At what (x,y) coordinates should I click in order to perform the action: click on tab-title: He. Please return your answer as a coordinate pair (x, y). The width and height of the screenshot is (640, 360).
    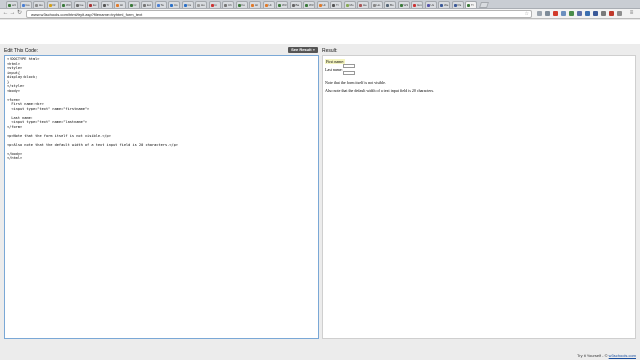
    Looking at the image, I should click on (365, 5).